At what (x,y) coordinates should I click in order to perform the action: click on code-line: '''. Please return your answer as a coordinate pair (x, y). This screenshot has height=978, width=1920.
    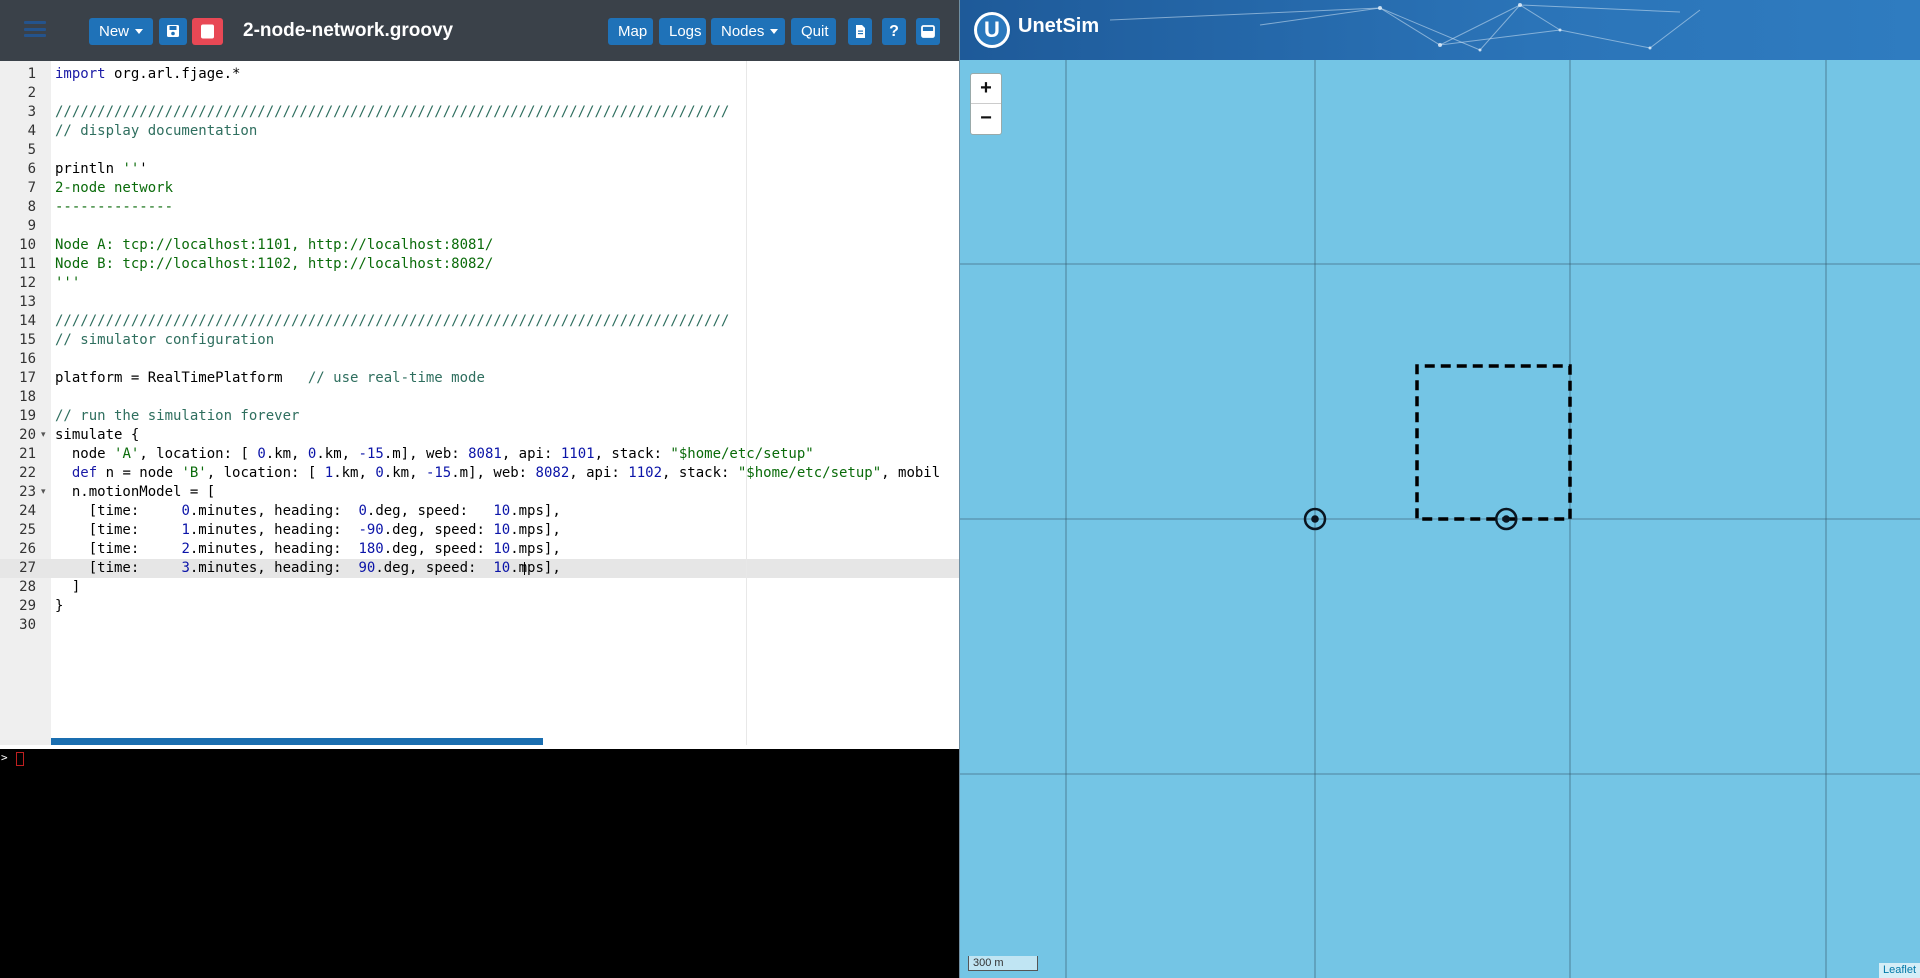
    Looking at the image, I should click on (68, 283).